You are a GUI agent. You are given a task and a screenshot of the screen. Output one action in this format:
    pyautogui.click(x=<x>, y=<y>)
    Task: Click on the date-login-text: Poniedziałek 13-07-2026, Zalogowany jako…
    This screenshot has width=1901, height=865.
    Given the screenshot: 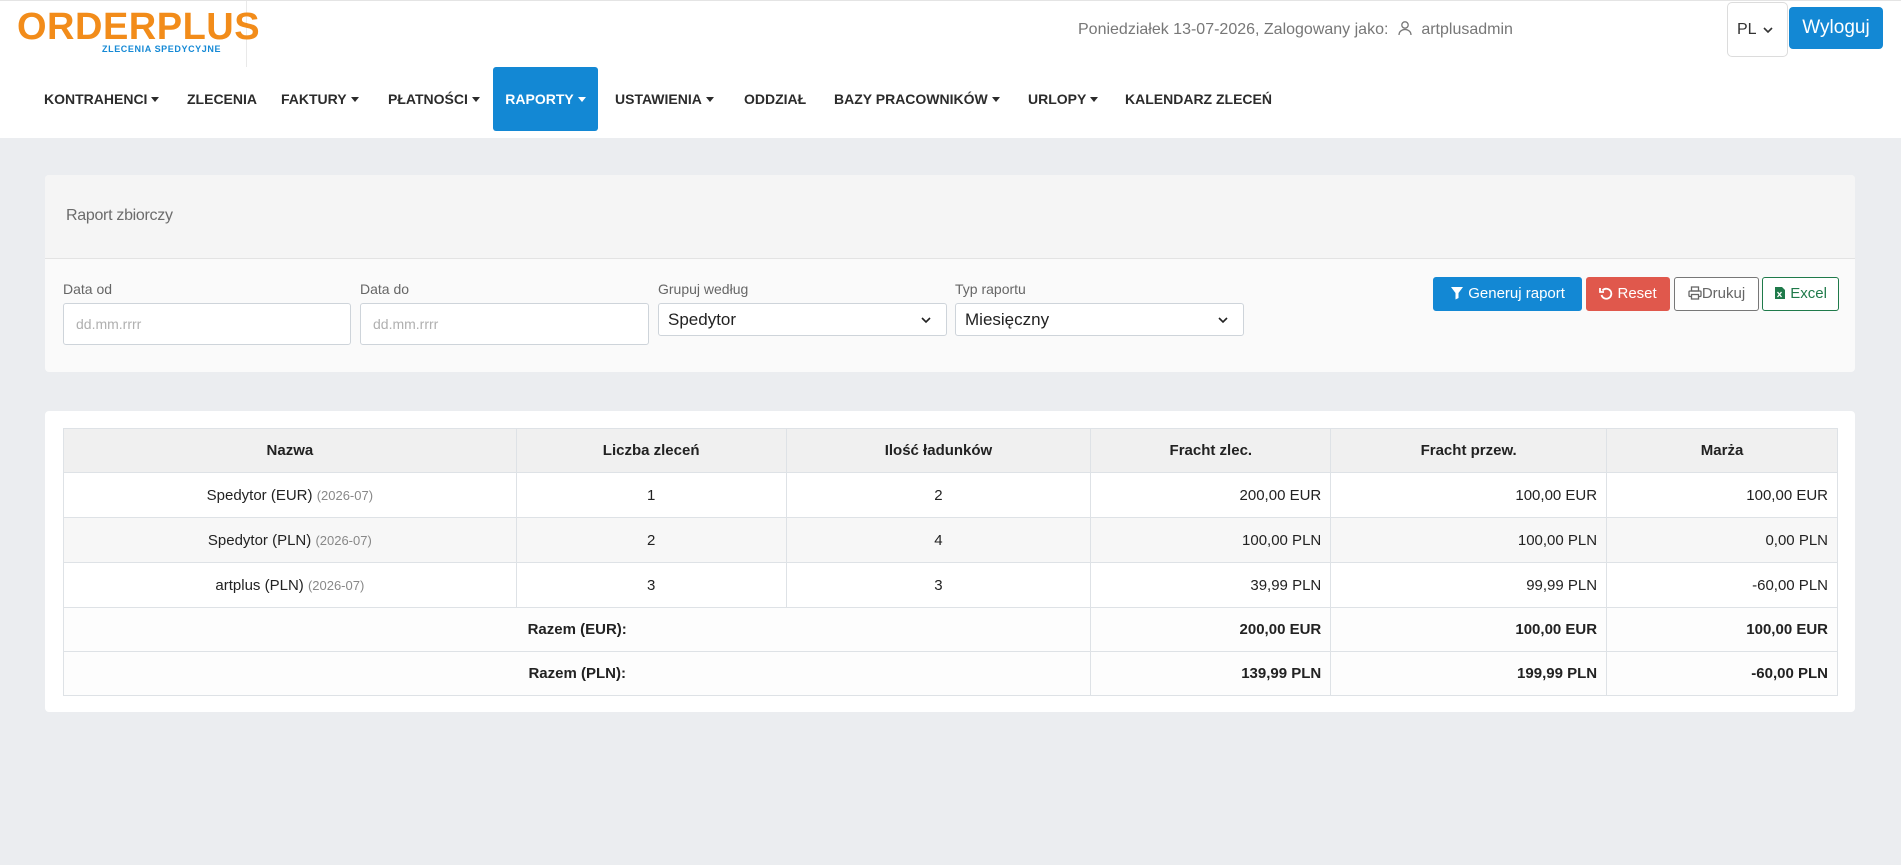 What is the action you would take?
    pyautogui.click(x=1233, y=29)
    